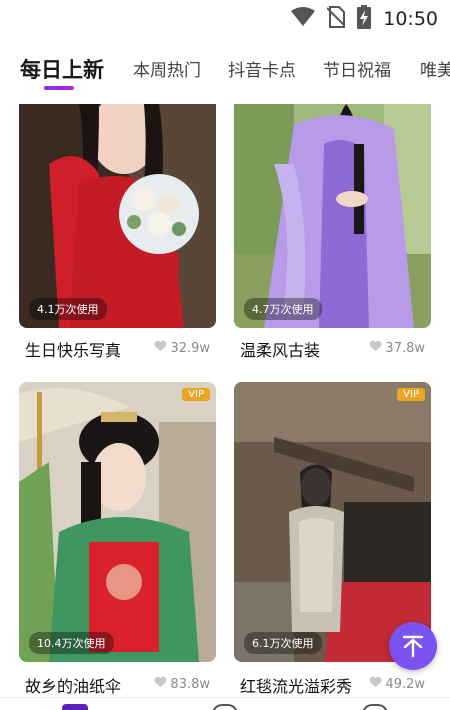 Image resolution: width=450 pixels, height=710 pixels. I want to click on tab-douyin-beat: 抖音卡点, so click(262, 68).